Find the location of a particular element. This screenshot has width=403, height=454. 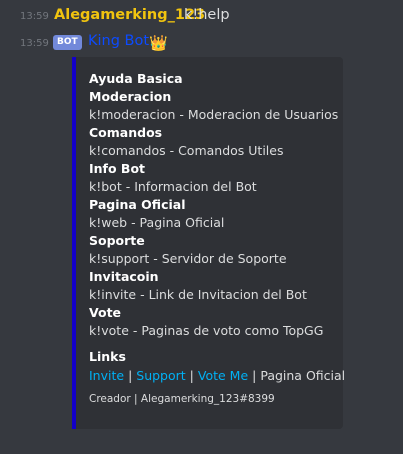

embed-heading: Invitacoin is located at coordinates (124, 276).